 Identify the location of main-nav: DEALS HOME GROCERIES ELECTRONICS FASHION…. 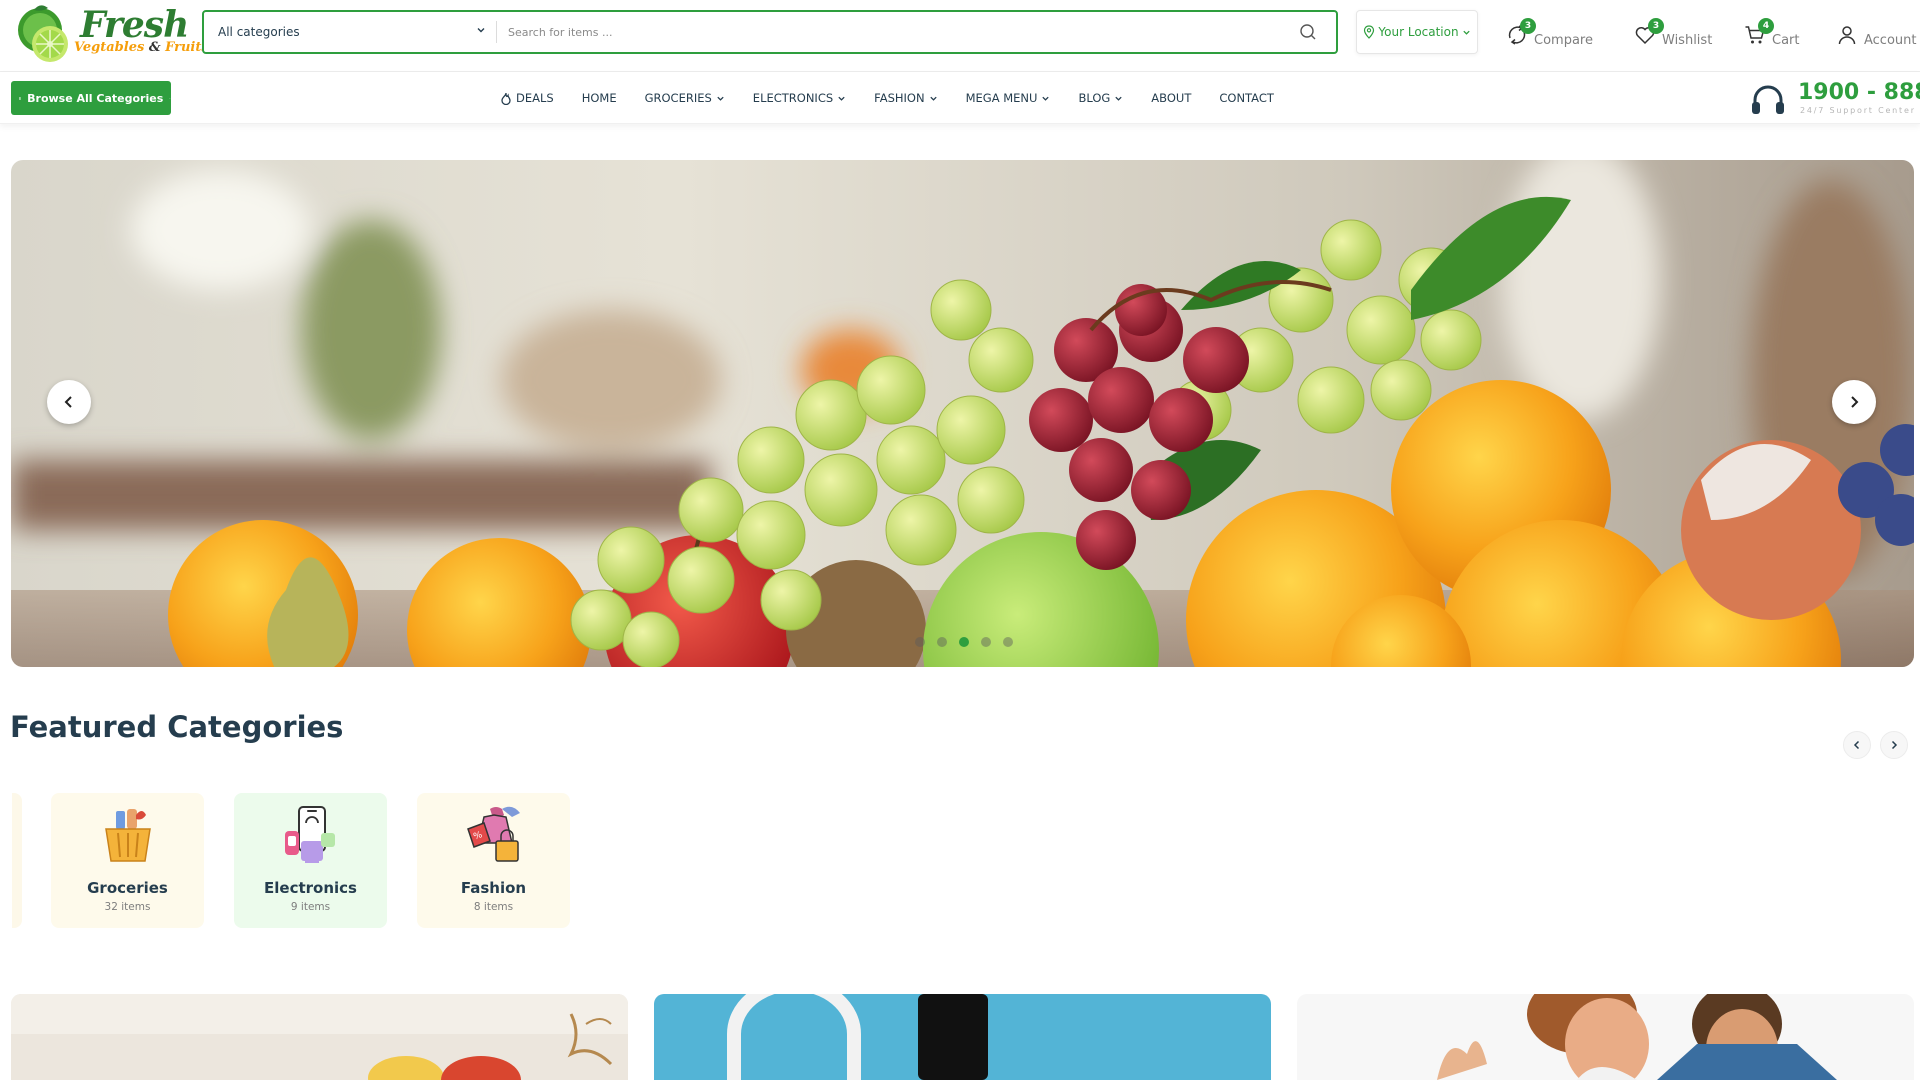
(901, 98).